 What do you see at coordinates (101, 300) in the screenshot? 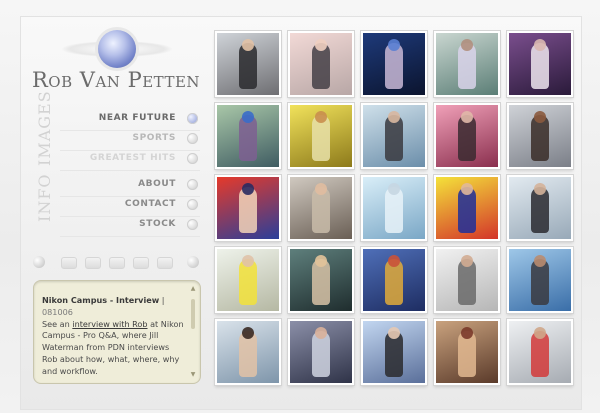
I see `news-title: Nikon Campus - Interview` at bounding box center [101, 300].